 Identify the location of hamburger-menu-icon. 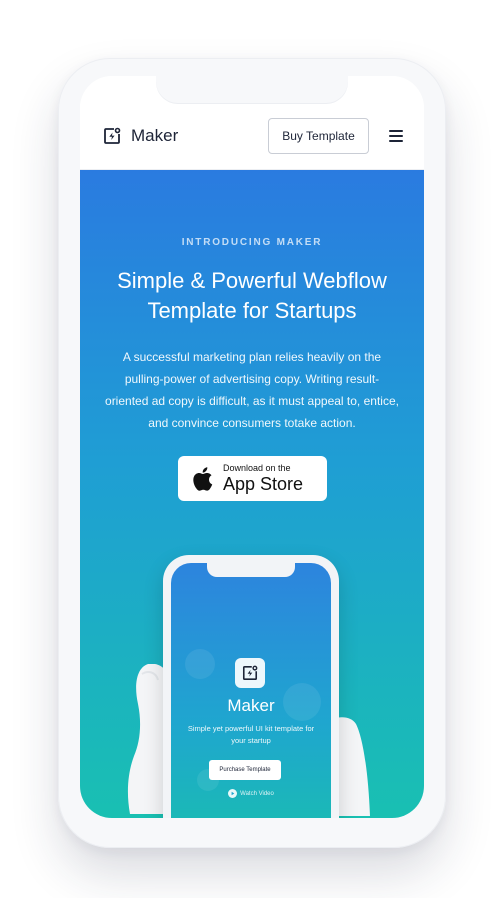
(396, 136).